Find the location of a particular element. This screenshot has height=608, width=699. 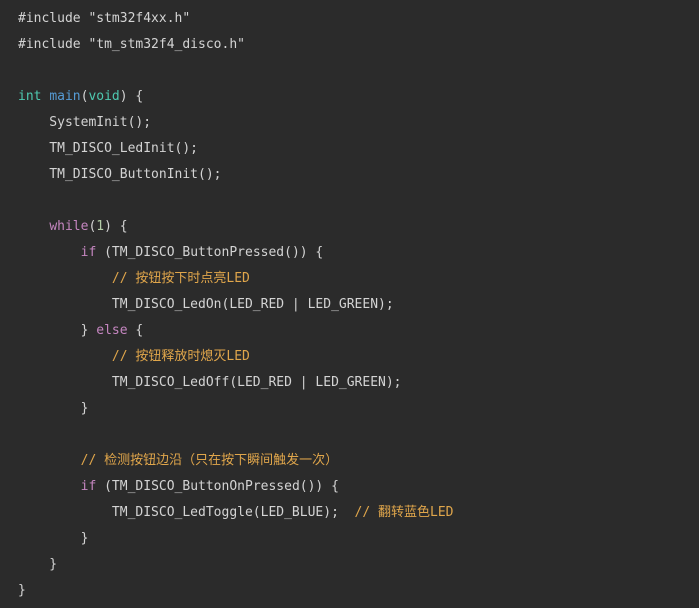

code-line: while(1) { is located at coordinates (358, 227).